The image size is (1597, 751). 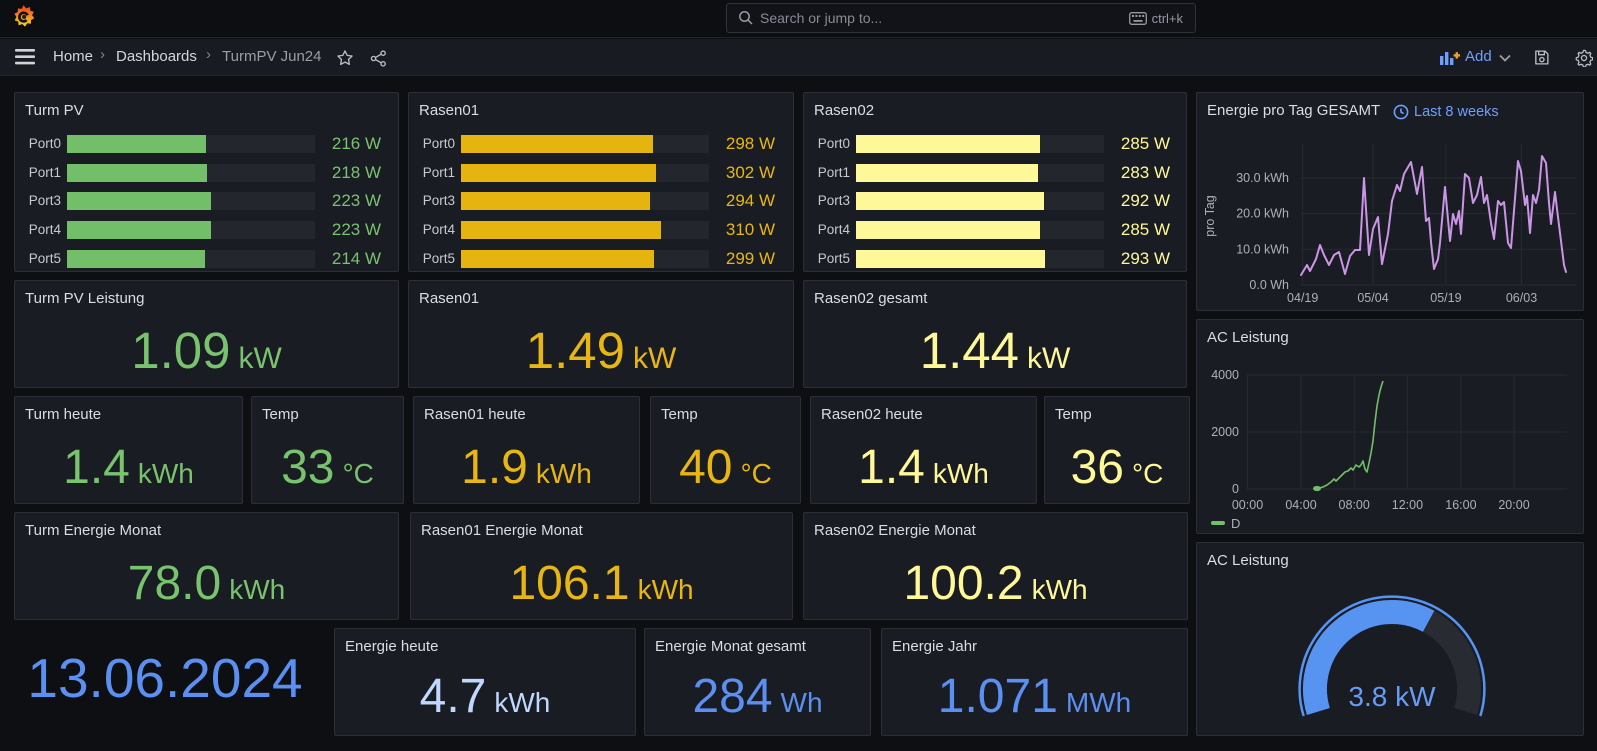 I want to click on svg-text: 0.0 Wh, so click(x=1269, y=285).